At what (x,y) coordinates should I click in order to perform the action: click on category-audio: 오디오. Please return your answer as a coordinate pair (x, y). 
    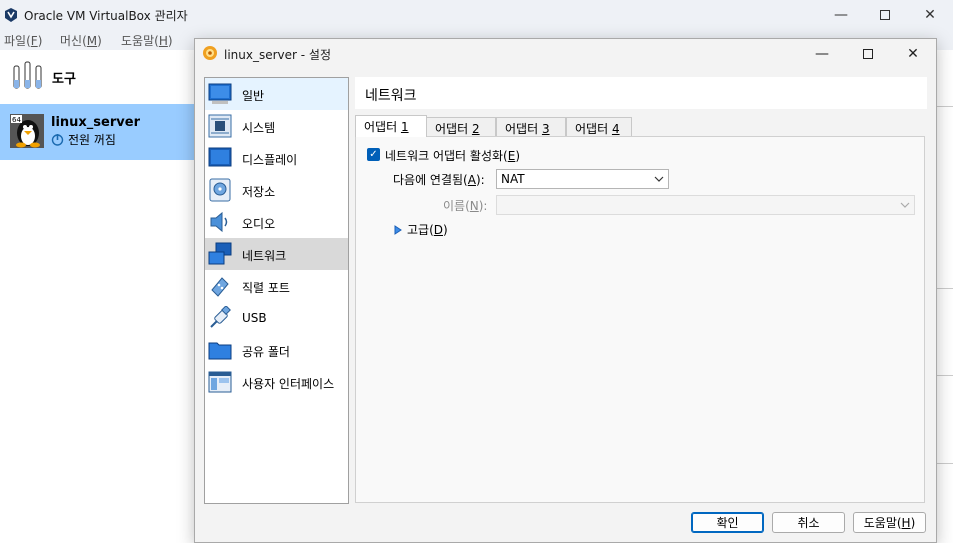
    Looking at the image, I should click on (276, 222).